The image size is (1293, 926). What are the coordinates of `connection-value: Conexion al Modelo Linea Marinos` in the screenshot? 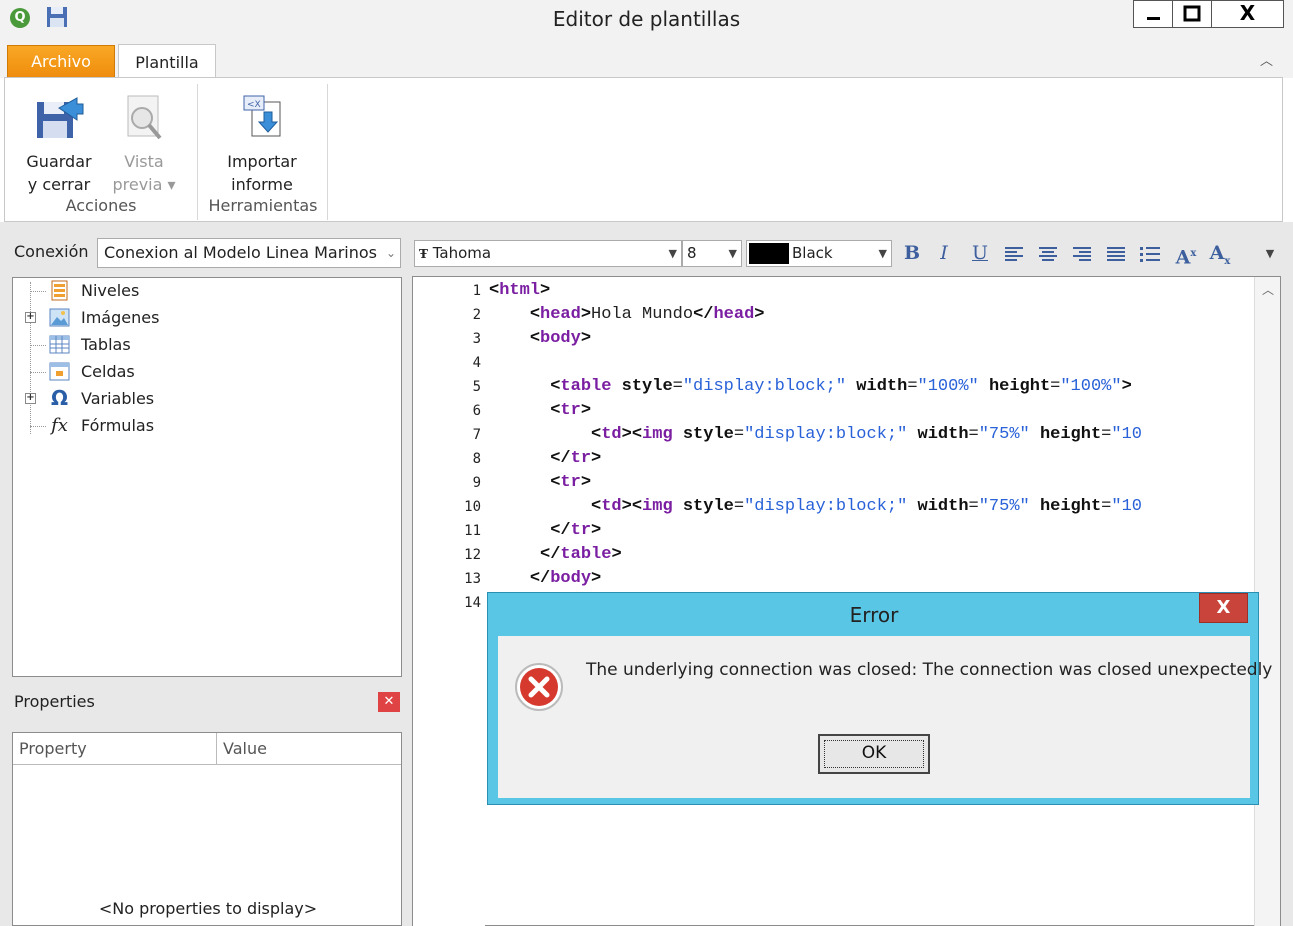 It's located at (240, 252).